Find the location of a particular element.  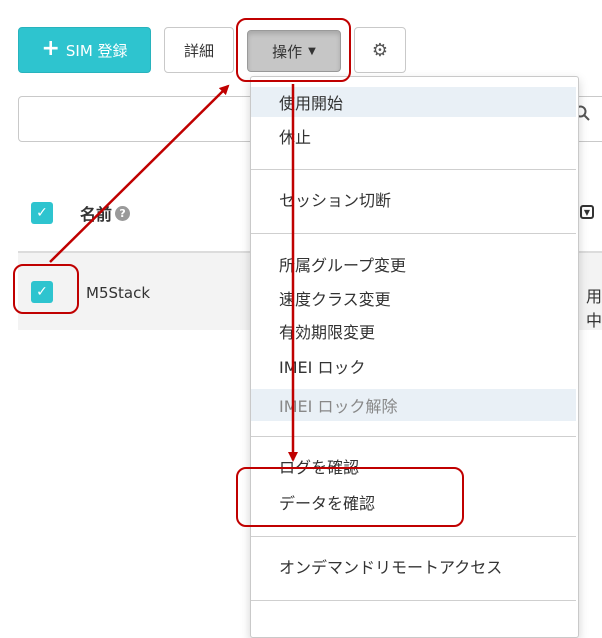

arrow-checkbox-to-operations is located at coordinates (139, 173).